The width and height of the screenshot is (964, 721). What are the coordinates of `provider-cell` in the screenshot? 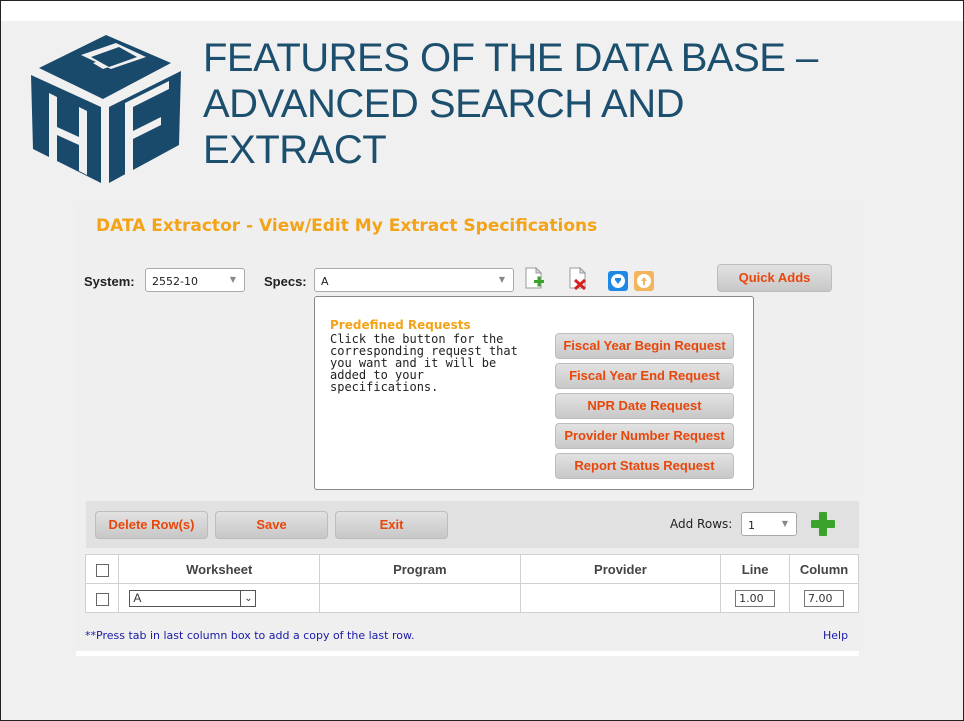 It's located at (620, 598).